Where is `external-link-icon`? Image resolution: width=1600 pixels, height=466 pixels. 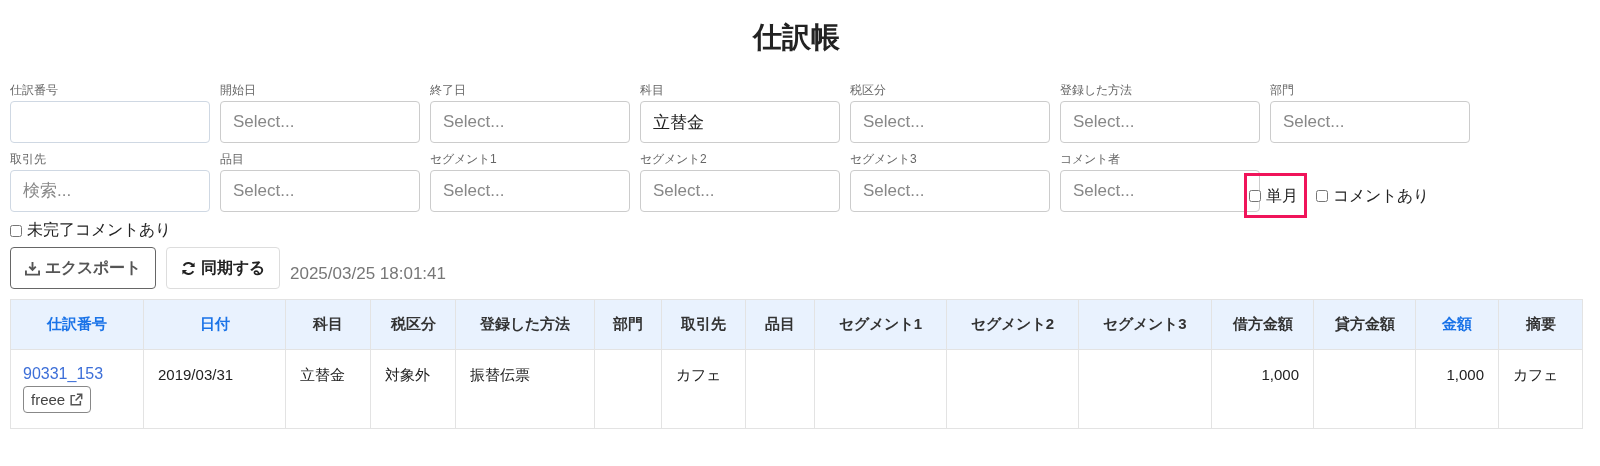 external-link-icon is located at coordinates (76, 399).